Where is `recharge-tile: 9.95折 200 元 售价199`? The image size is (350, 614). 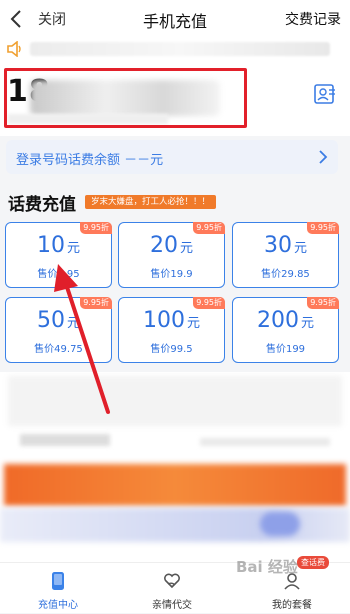
recharge-tile: 9.95折 200 元 售价199 is located at coordinates (285, 330).